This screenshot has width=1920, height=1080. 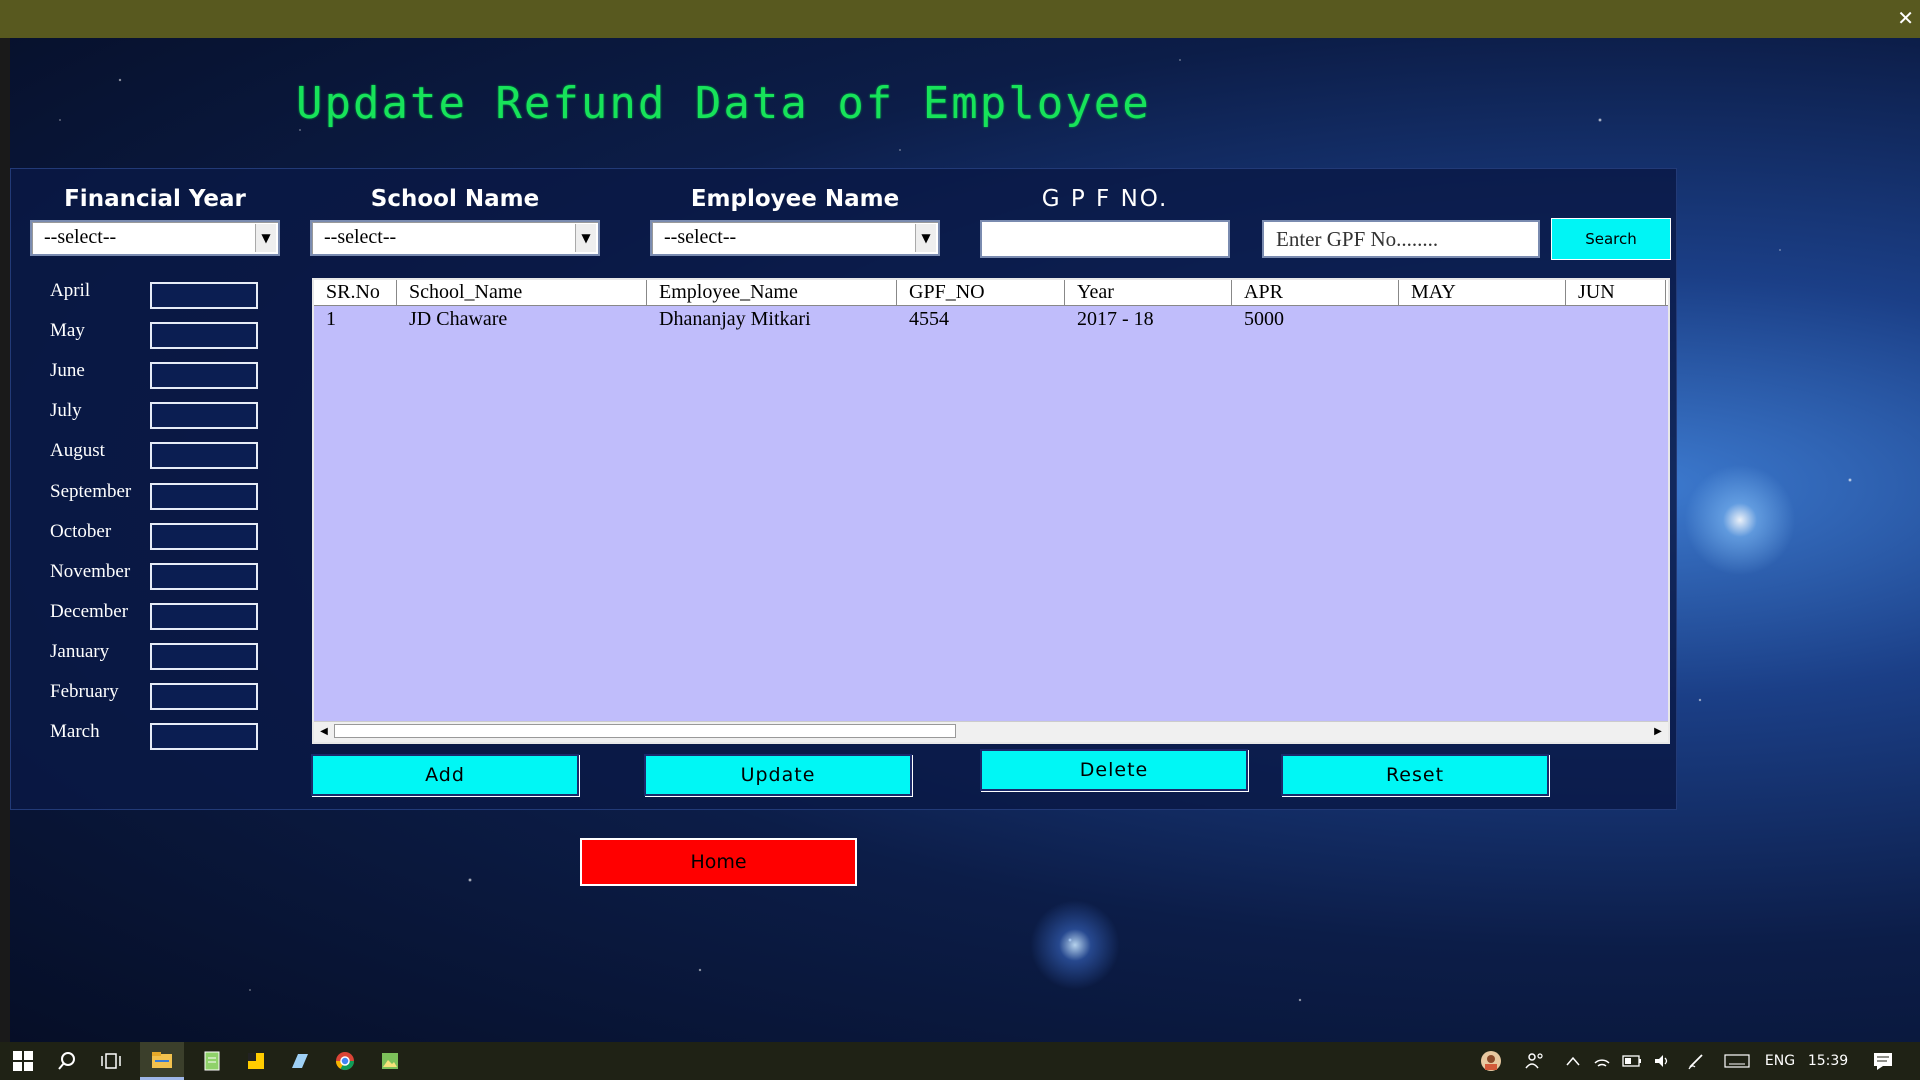 I want to click on scrollbar-thumb, so click(x=645, y=731).